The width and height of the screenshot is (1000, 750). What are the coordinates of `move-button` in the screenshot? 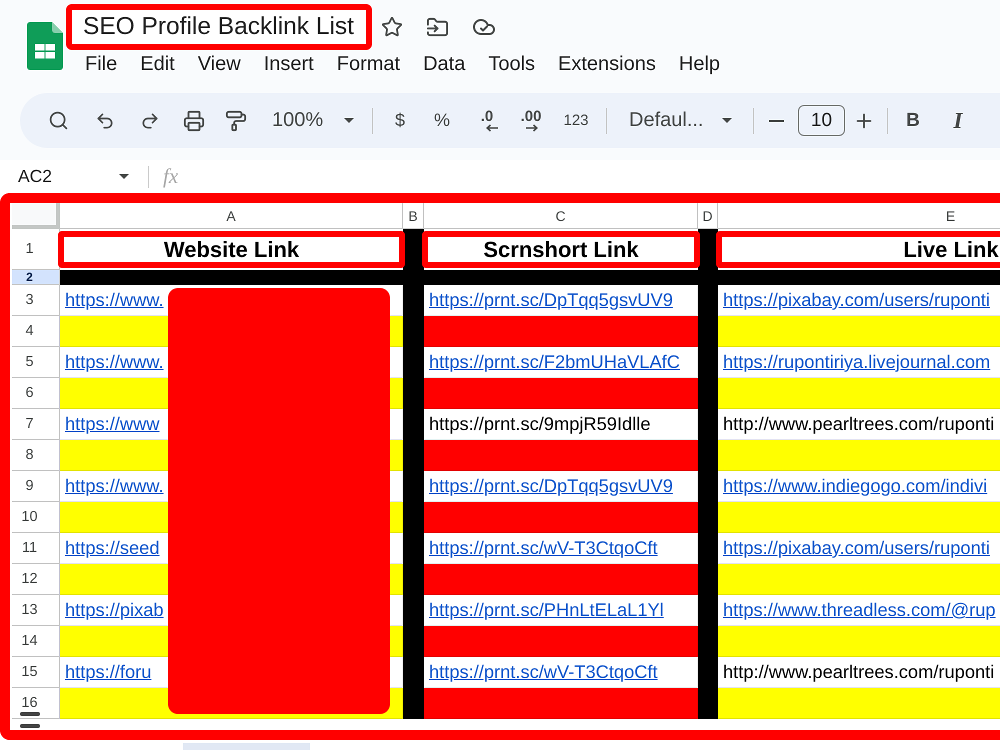 It's located at (437, 27).